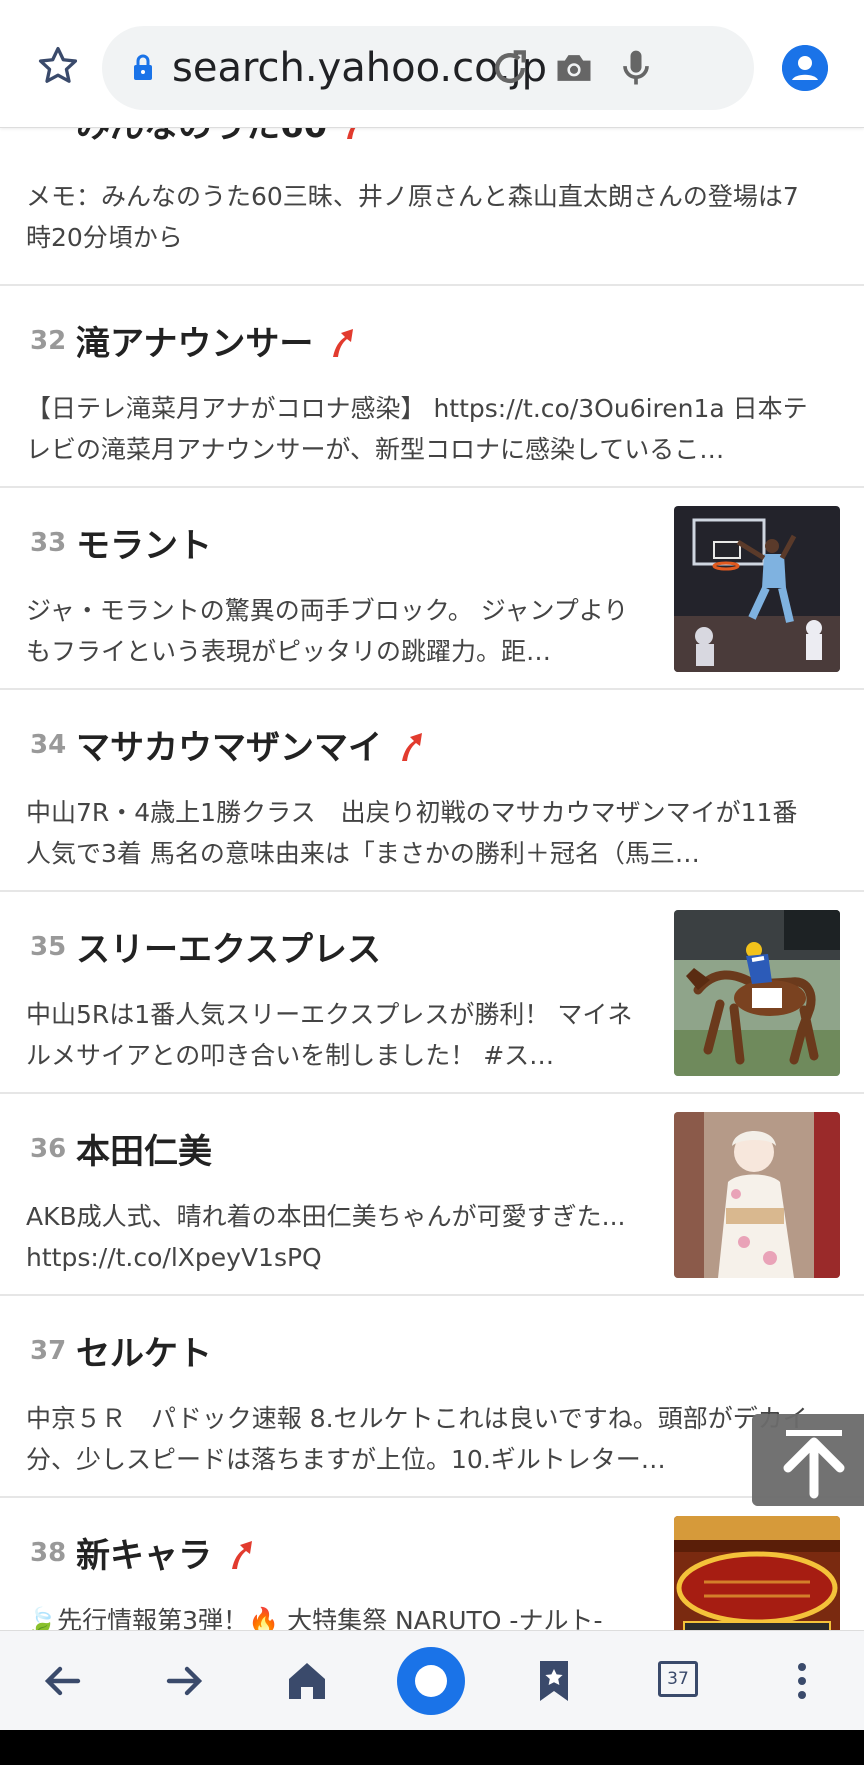  I want to click on item-title: モラント, so click(144, 542).